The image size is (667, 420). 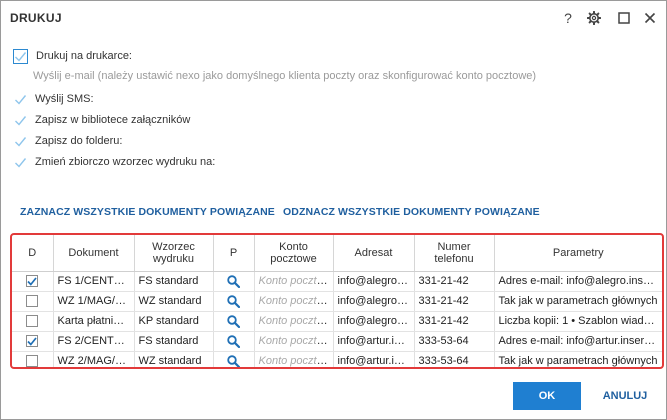 I want to click on col-header-d: D, so click(x=33, y=253).